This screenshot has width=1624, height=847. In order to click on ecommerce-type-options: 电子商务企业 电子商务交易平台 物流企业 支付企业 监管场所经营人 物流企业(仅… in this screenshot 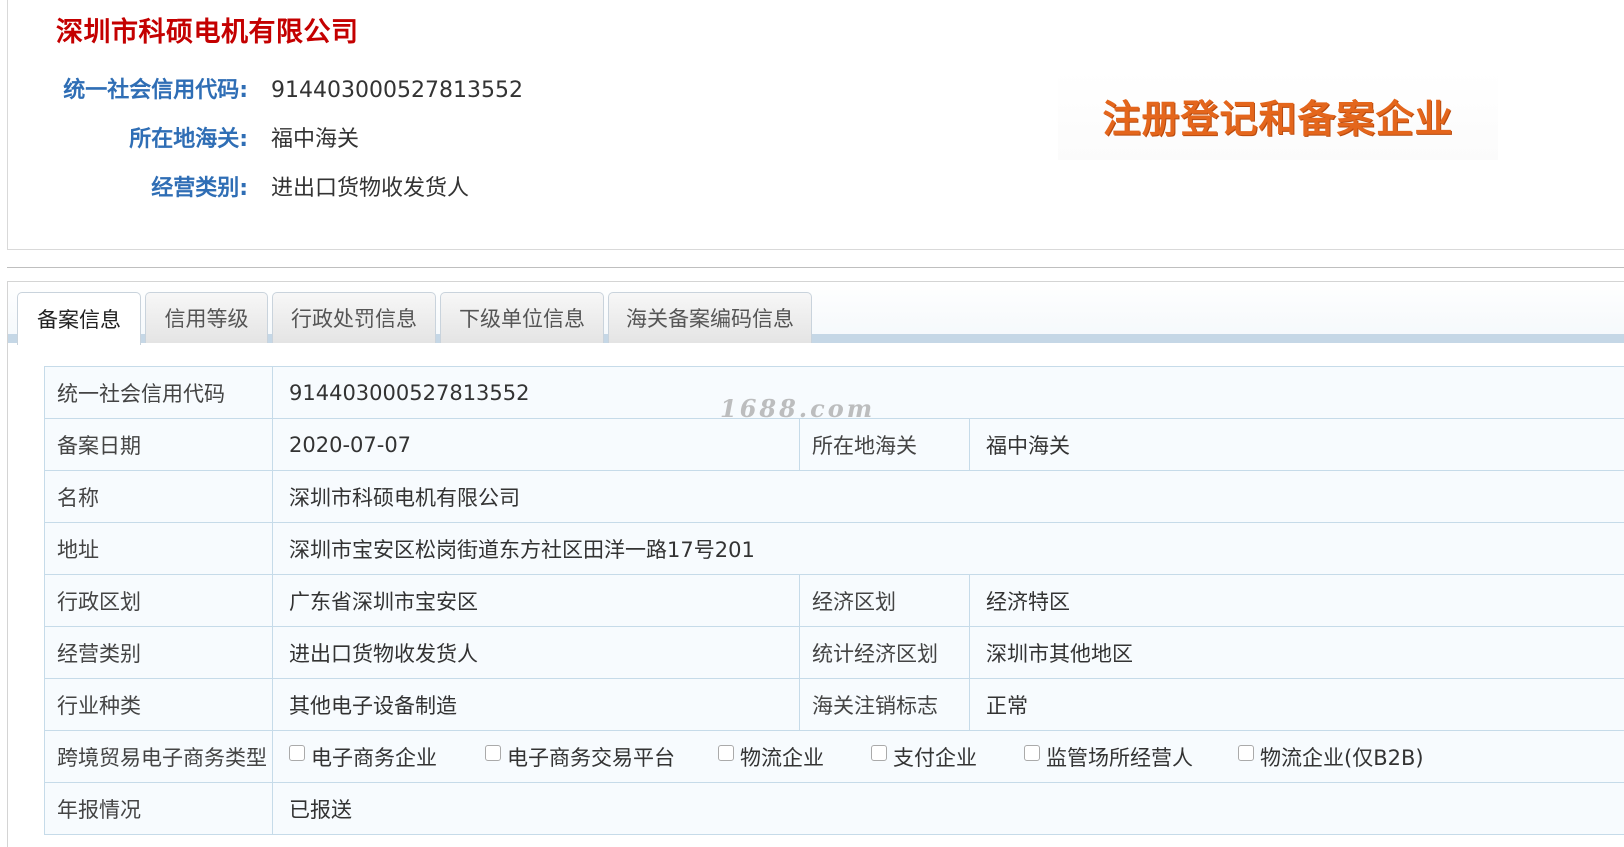, I will do `click(947, 756)`.